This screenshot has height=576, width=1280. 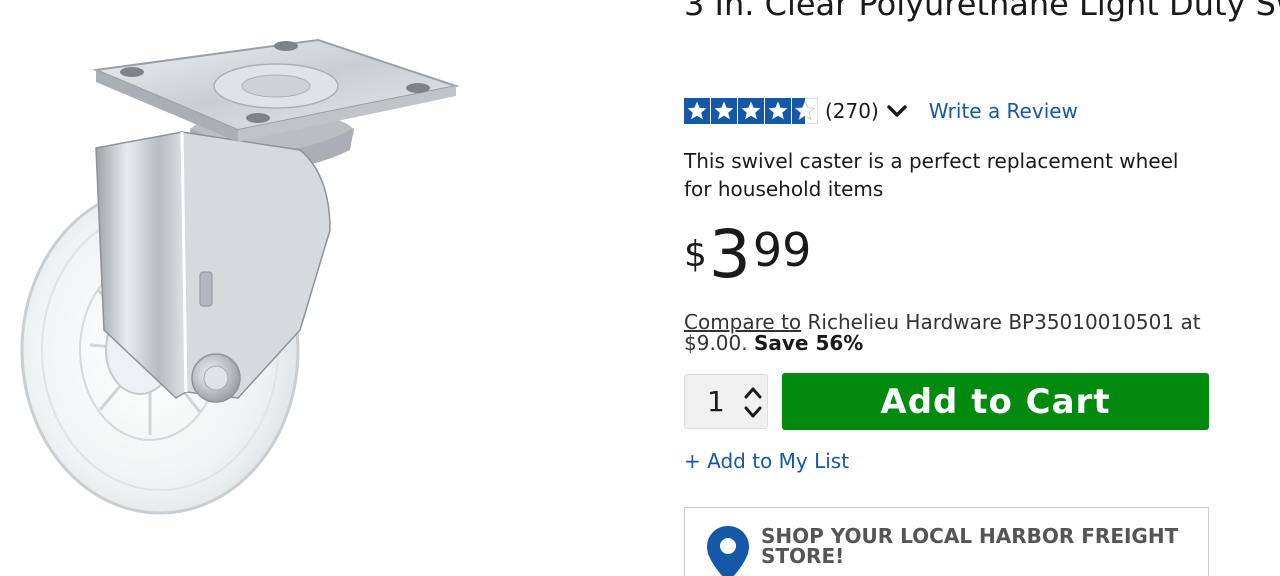 What do you see at coordinates (897, 111) in the screenshot?
I see `chevron-down-icon` at bounding box center [897, 111].